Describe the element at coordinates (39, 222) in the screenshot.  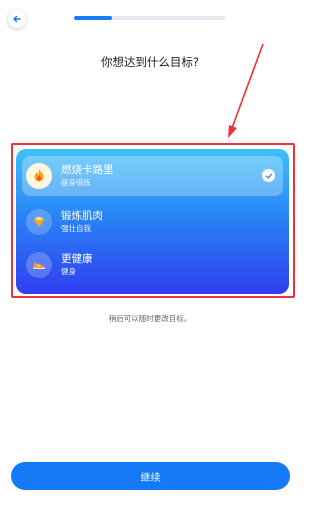
I see `diamond-icon` at that location.